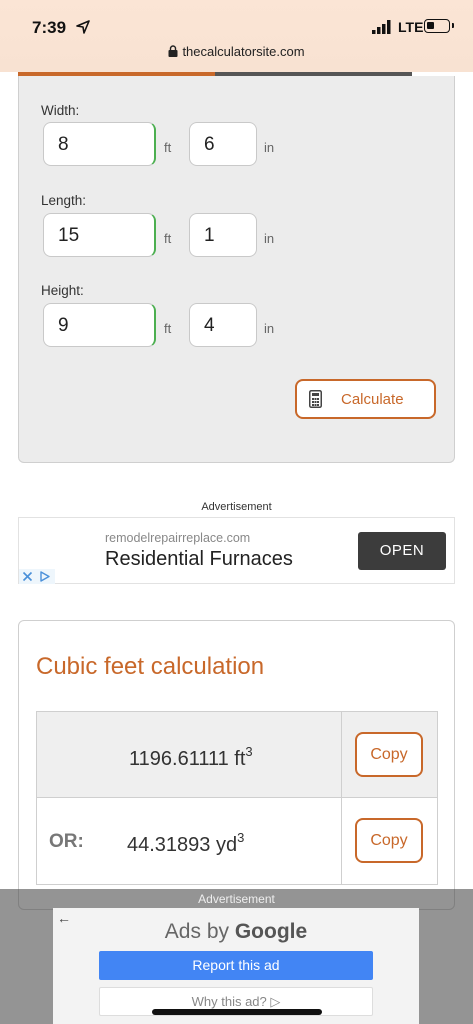 Image resolution: width=473 pixels, height=1024 pixels. Describe the element at coordinates (60, 110) in the screenshot. I see `width-label: Width:` at that location.